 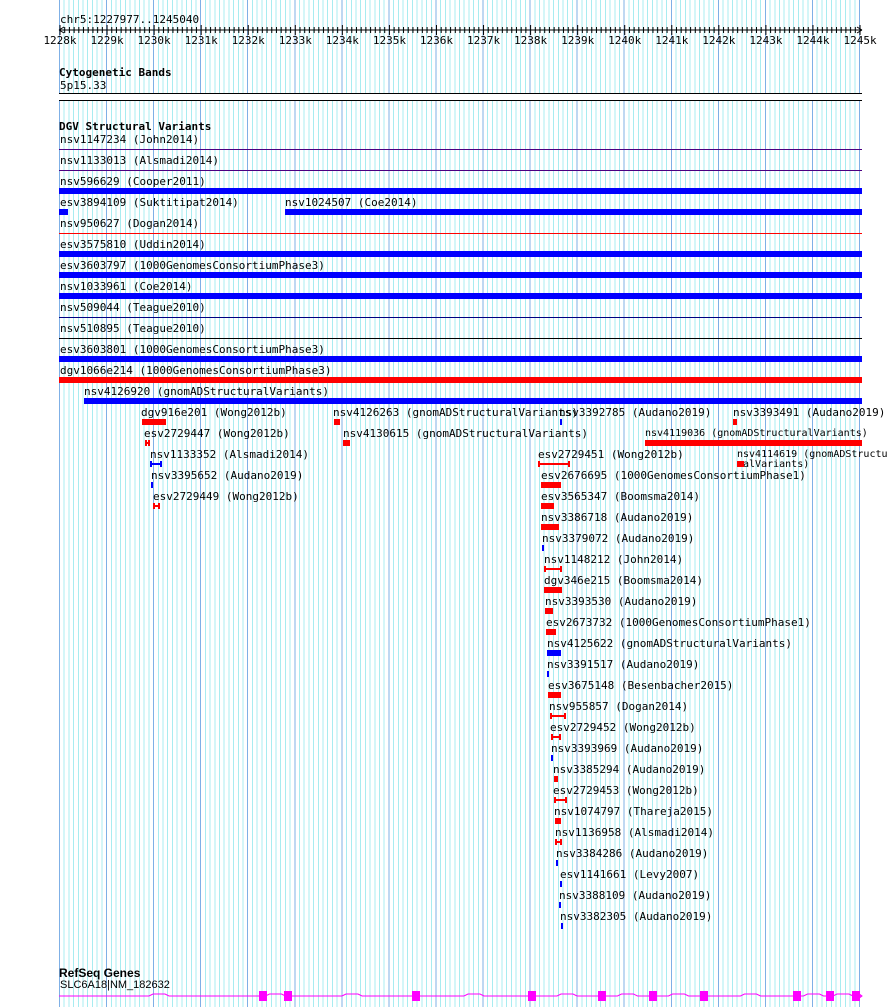 I want to click on feature-label: esv2729449 (Wong2012b), so click(x=226, y=497).